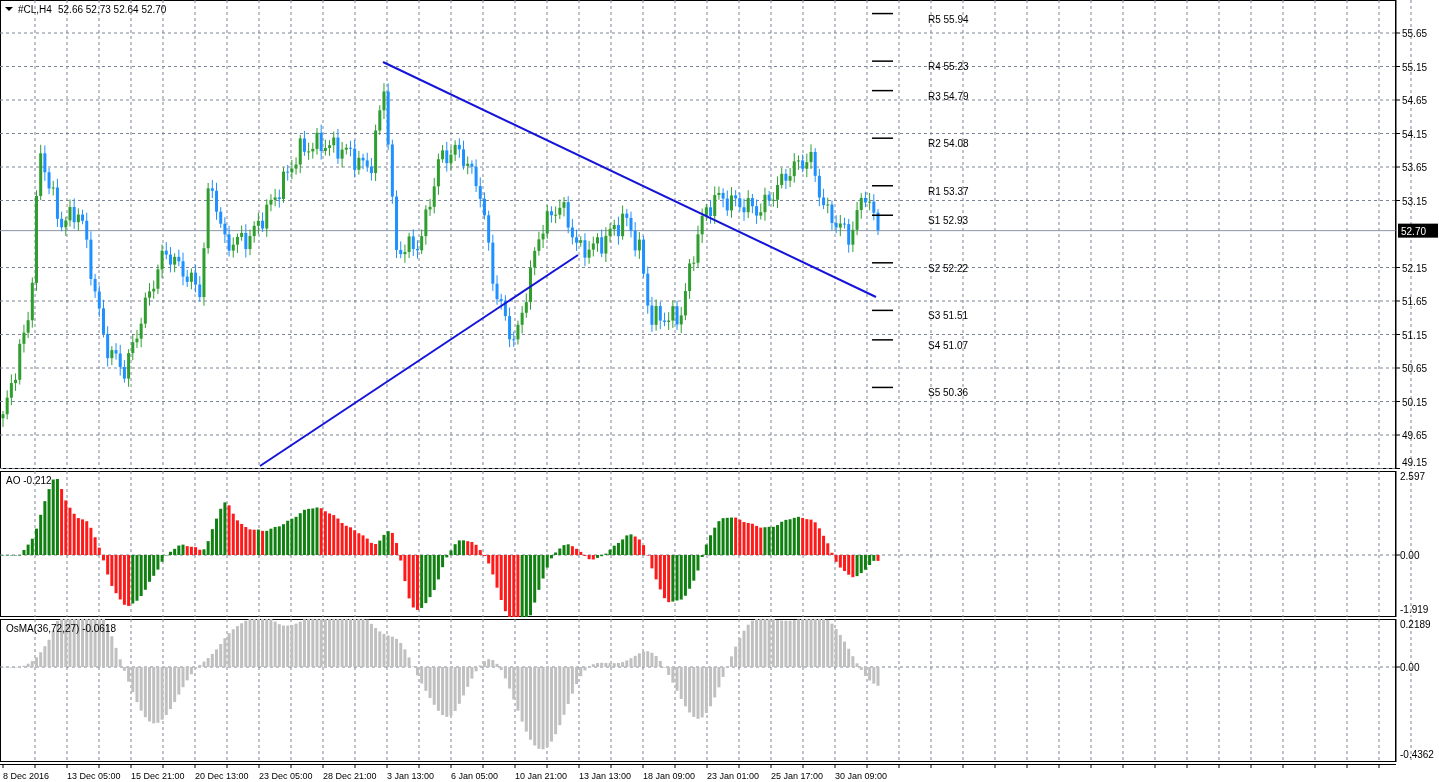  What do you see at coordinates (948, 221) in the screenshot?
I see `pivot-level-label: S1 52.93` at bounding box center [948, 221].